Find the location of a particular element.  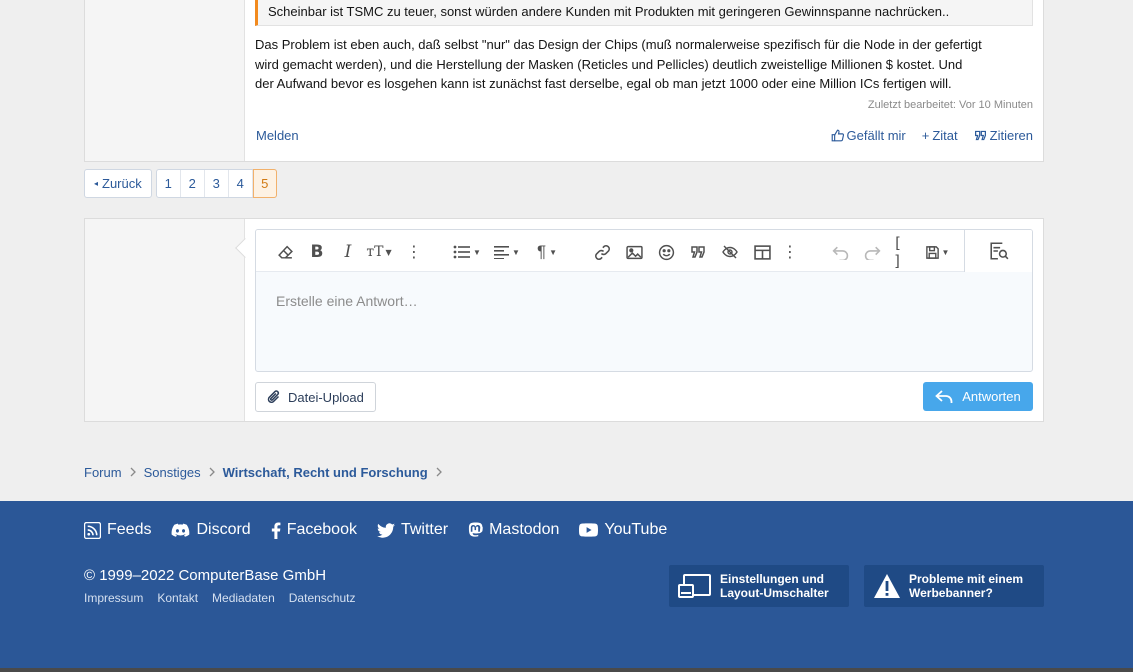

page-link-3: 3 is located at coordinates (217, 183).